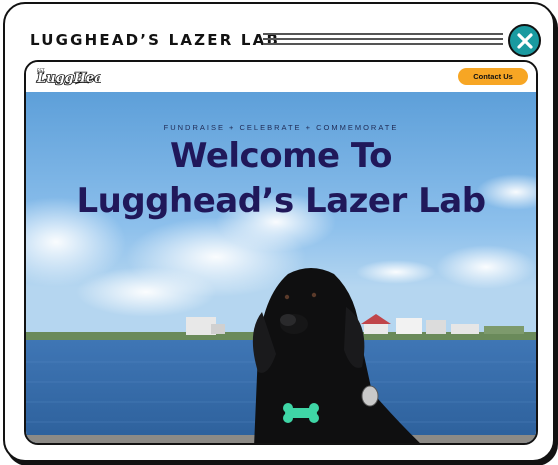 This screenshot has width=558, height=465. I want to click on close-icon, so click(524, 40).